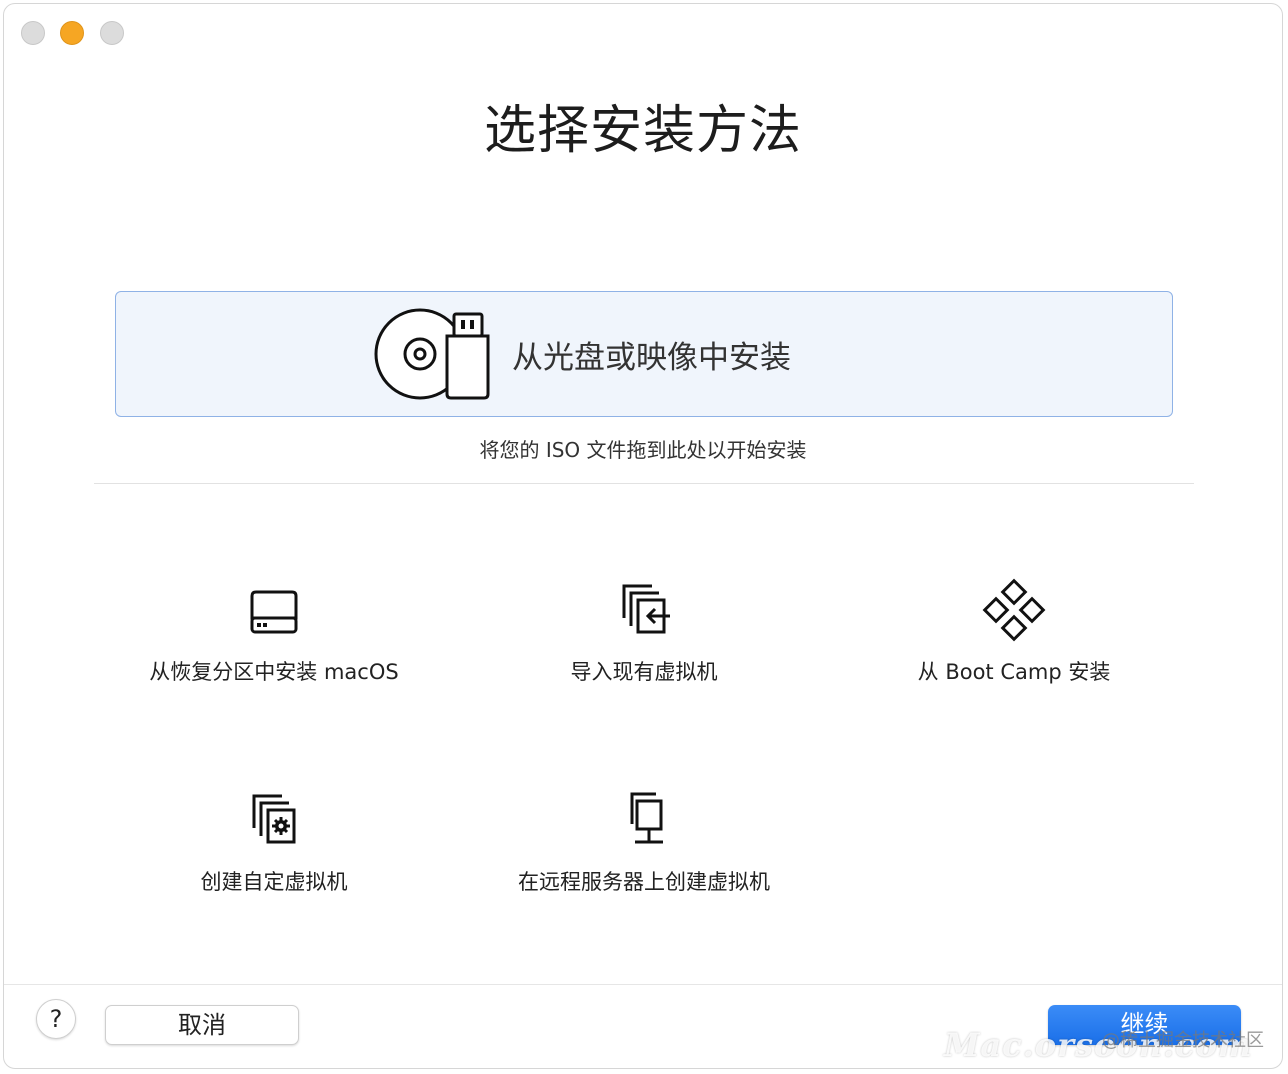 The image size is (1288, 1074). I want to click on window-zoom-button, so click(112, 33).